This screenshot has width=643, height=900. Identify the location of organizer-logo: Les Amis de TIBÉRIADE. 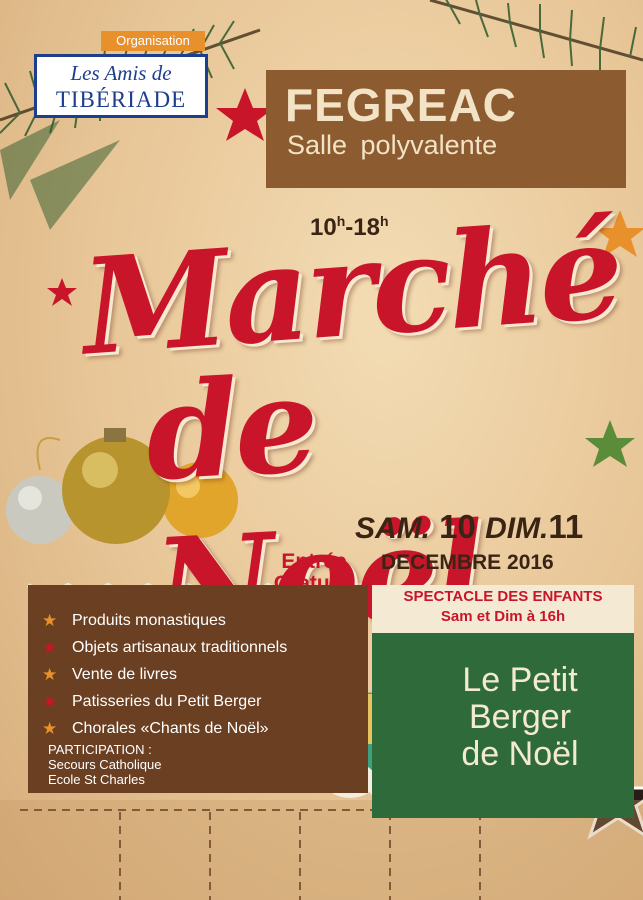
(121, 86).